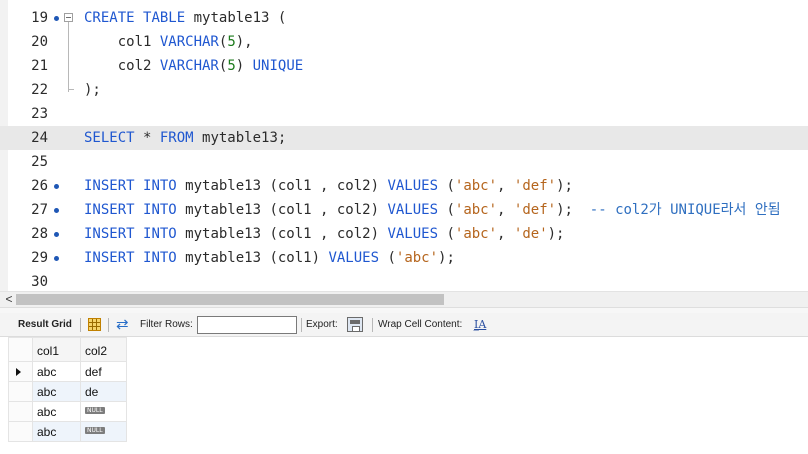 This screenshot has height=454, width=808. Describe the element at coordinates (103, 371) in the screenshot. I see `cell-col2: def` at that location.